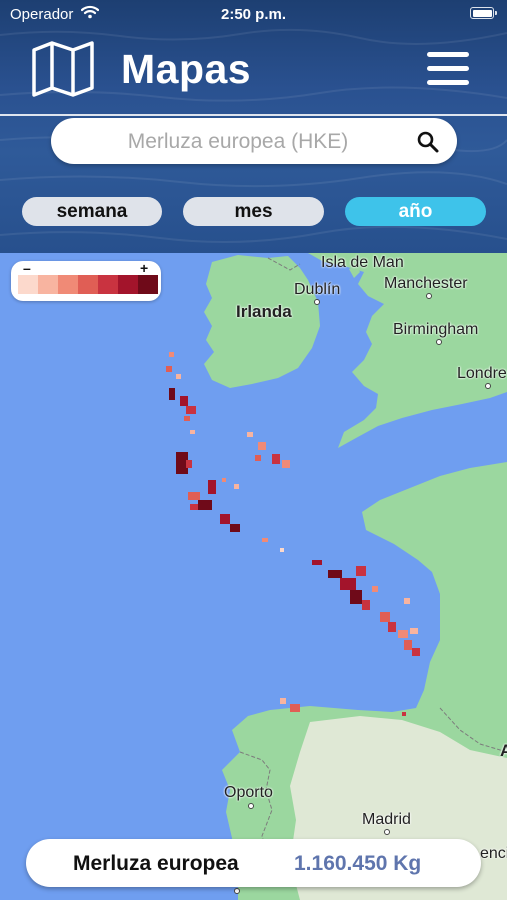  Describe the element at coordinates (429, 296) in the screenshot. I see `map-marker-manchester` at that location.